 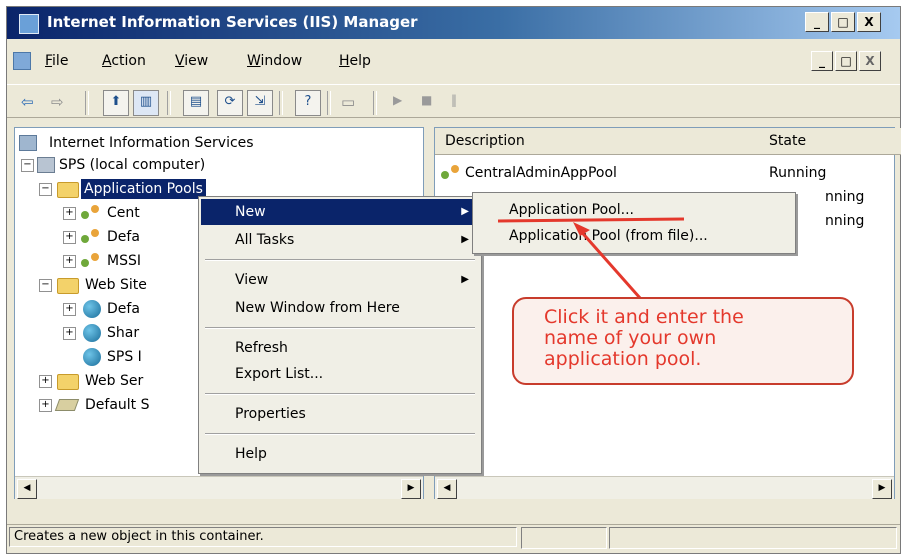 I want to click on annotation-arrow, so click(x=591, y=258).